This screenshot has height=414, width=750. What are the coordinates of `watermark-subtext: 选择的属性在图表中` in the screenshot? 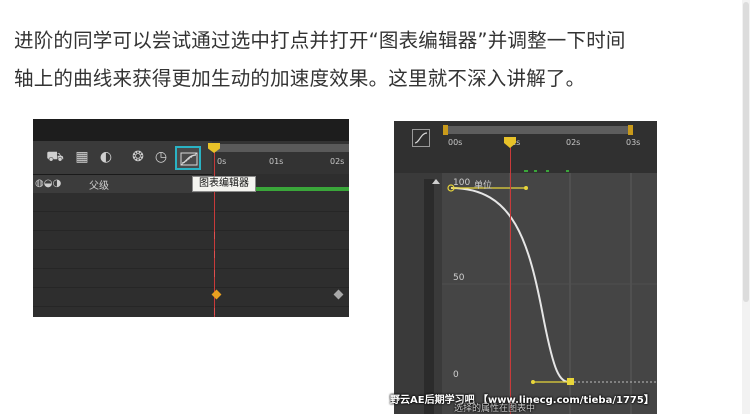 It's located at (495, 409).